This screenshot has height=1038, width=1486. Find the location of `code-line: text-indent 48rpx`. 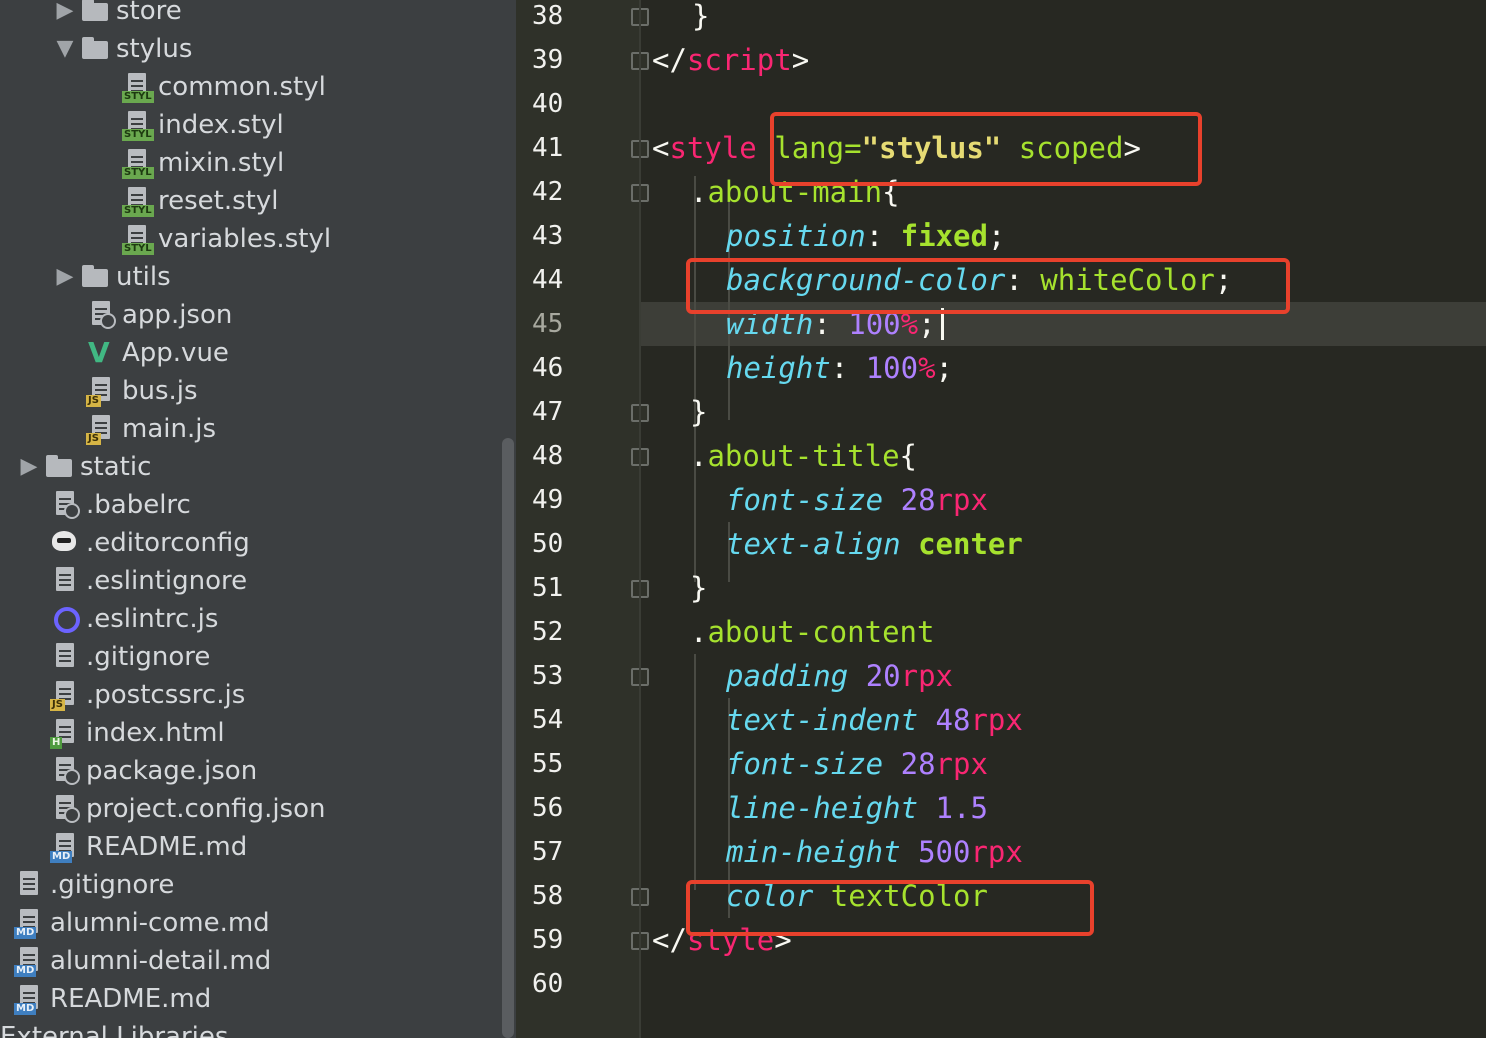

code-line: text-indent 48rpx is located at coordinates (874, 720).